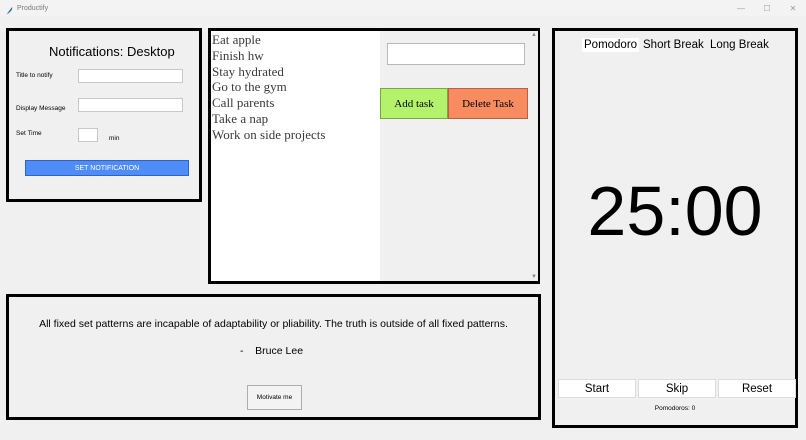  What do you see at coordinates (403, 8) in the screenshot?
I see `title-bar: Productify — ☐ ✕` at bounding box center [403, 8].